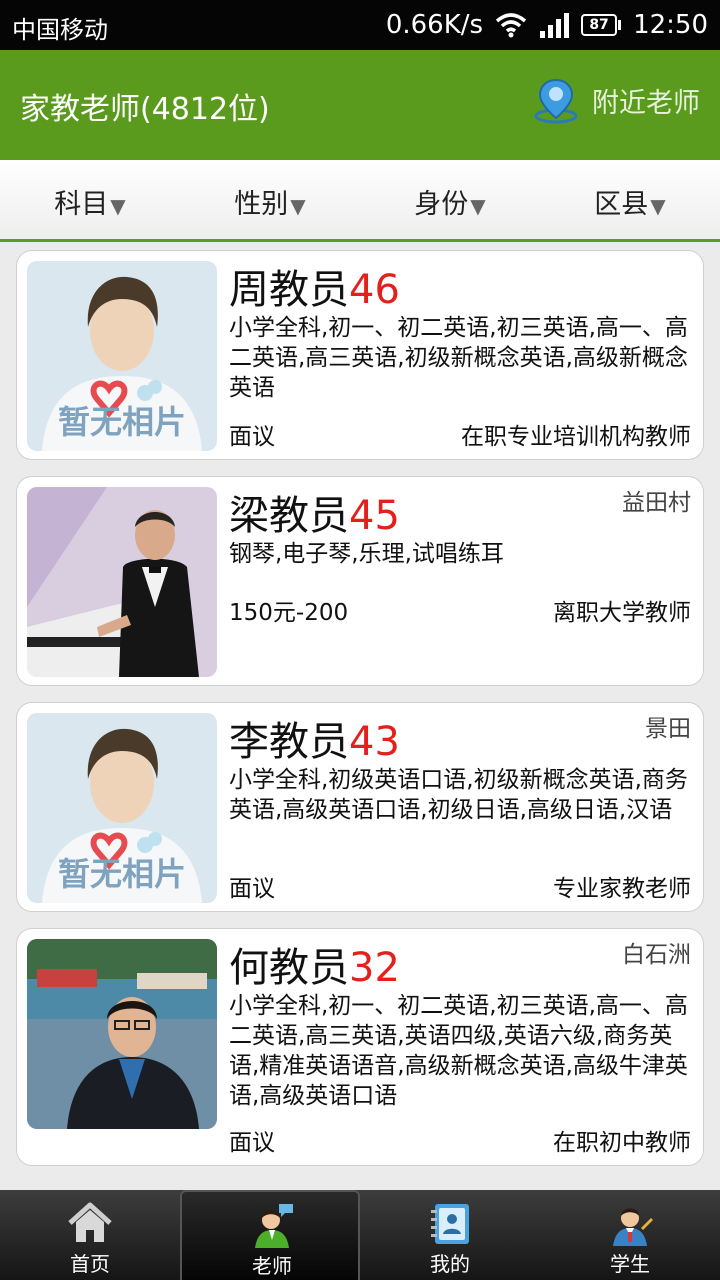  Describe the element at coordinates (261, 204) in the screenshot. I see `filter-gender-label: 性别` at that location.